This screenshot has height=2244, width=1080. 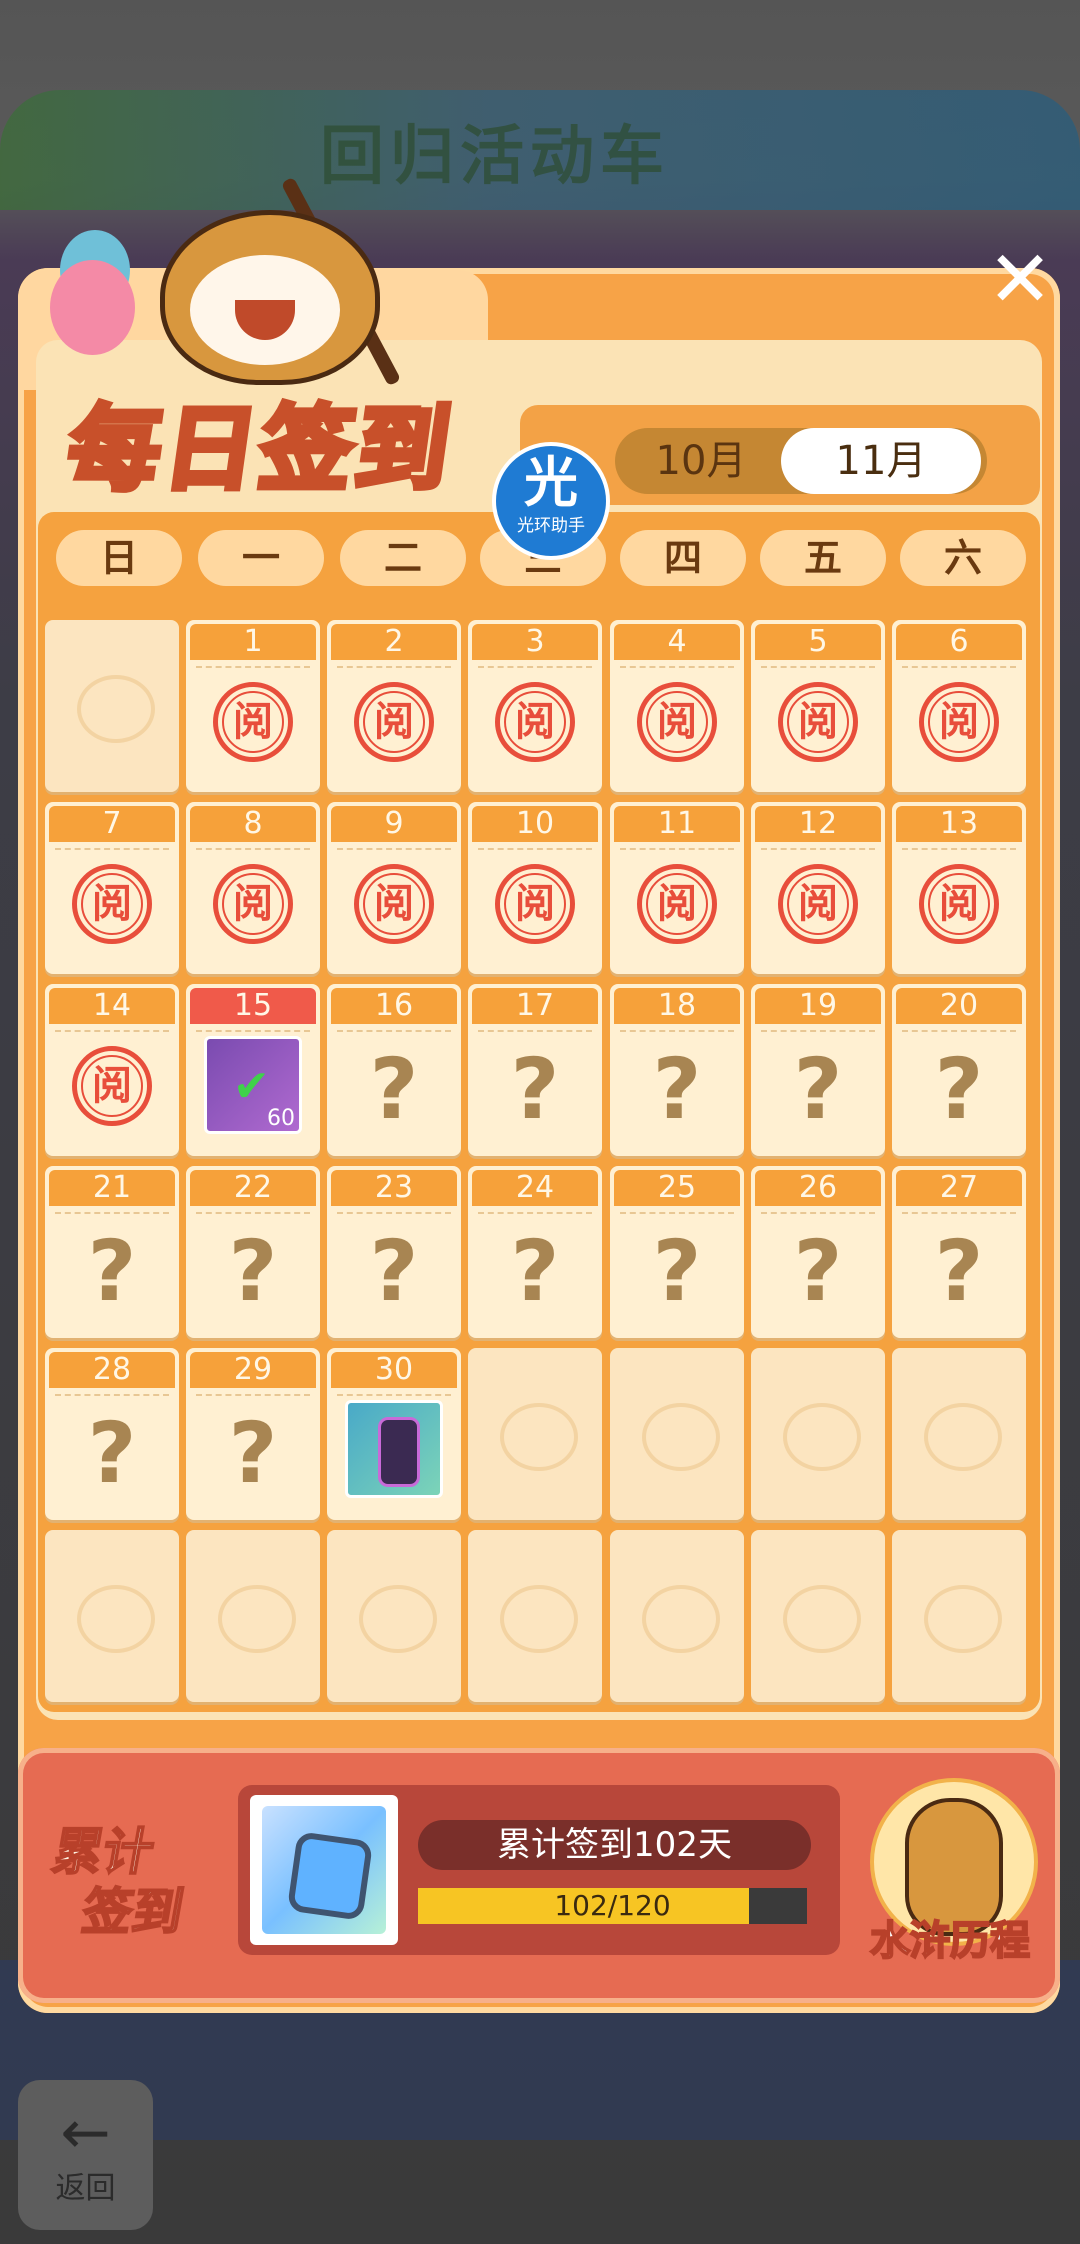 I want to click on calendar-day-7: 7阅, so click(x=112, y=888).